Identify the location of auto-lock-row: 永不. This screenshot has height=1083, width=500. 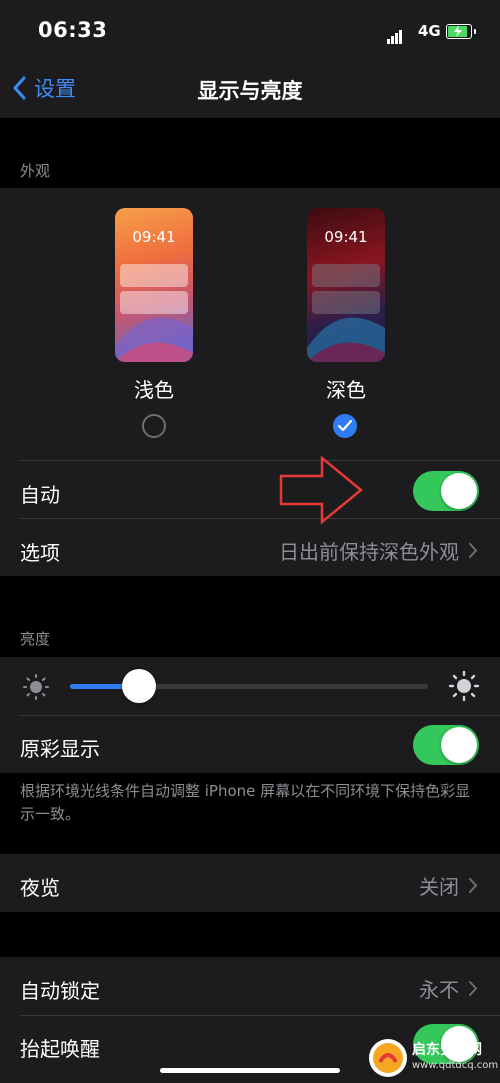
(448, 988).